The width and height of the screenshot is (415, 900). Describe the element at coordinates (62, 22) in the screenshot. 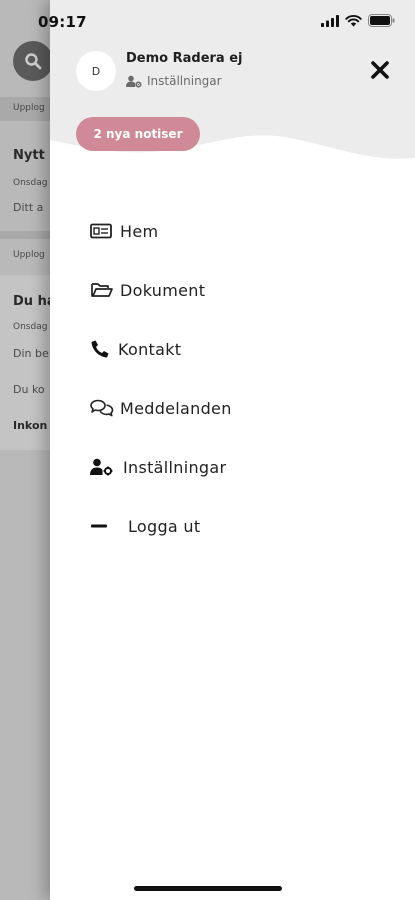

I see `status-time: 09:17` at that location.